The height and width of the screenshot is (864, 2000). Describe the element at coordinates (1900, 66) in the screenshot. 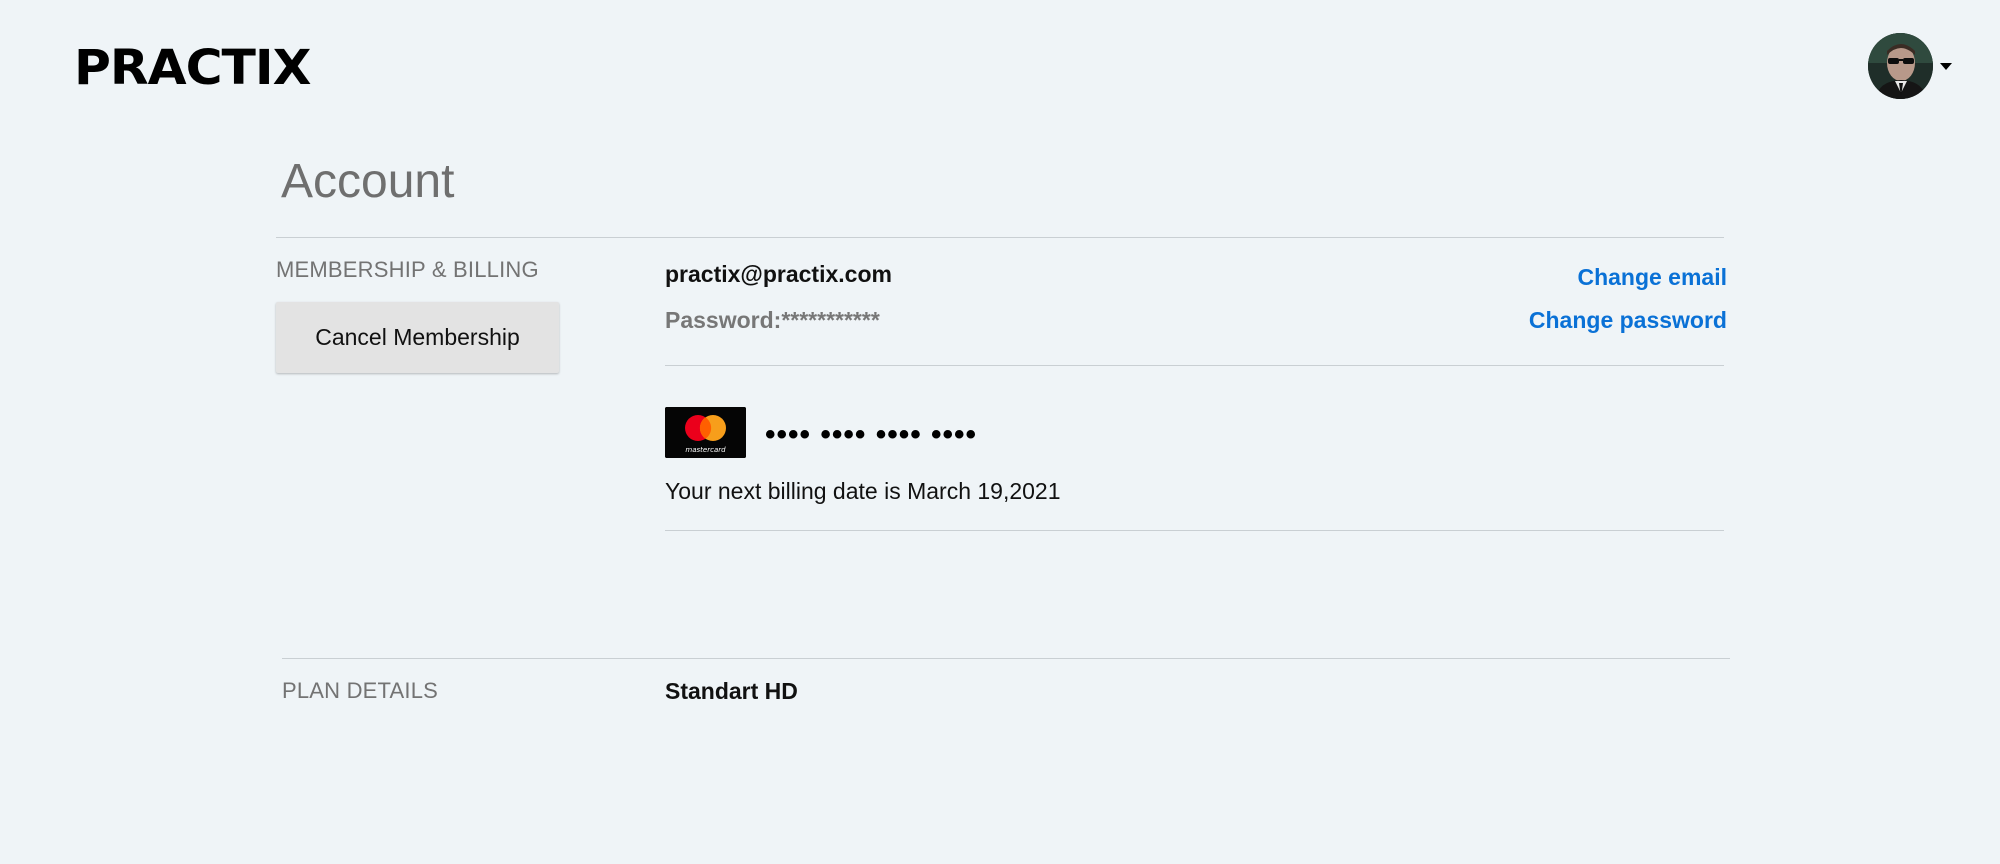

I see `avatar` at that location.